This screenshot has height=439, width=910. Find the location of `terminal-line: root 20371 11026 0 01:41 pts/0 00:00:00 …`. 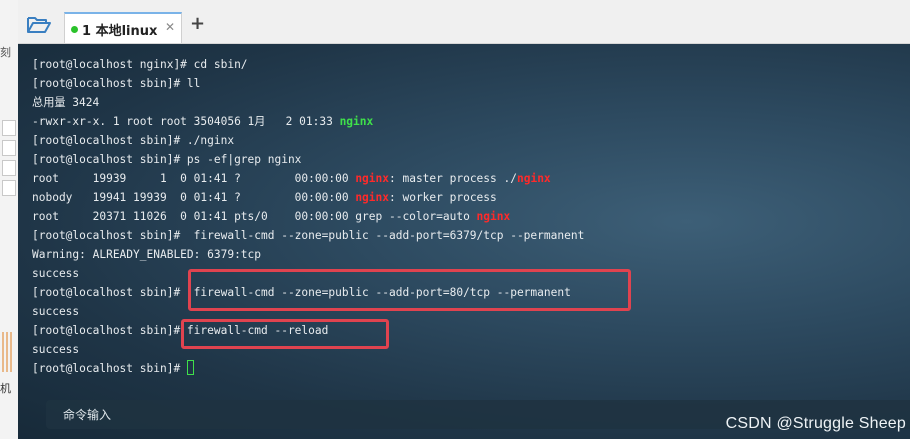

terminal-line: root 20371 11026 0 01:41 pts/0 00:00:00 … is located at coordinates (308, 216).